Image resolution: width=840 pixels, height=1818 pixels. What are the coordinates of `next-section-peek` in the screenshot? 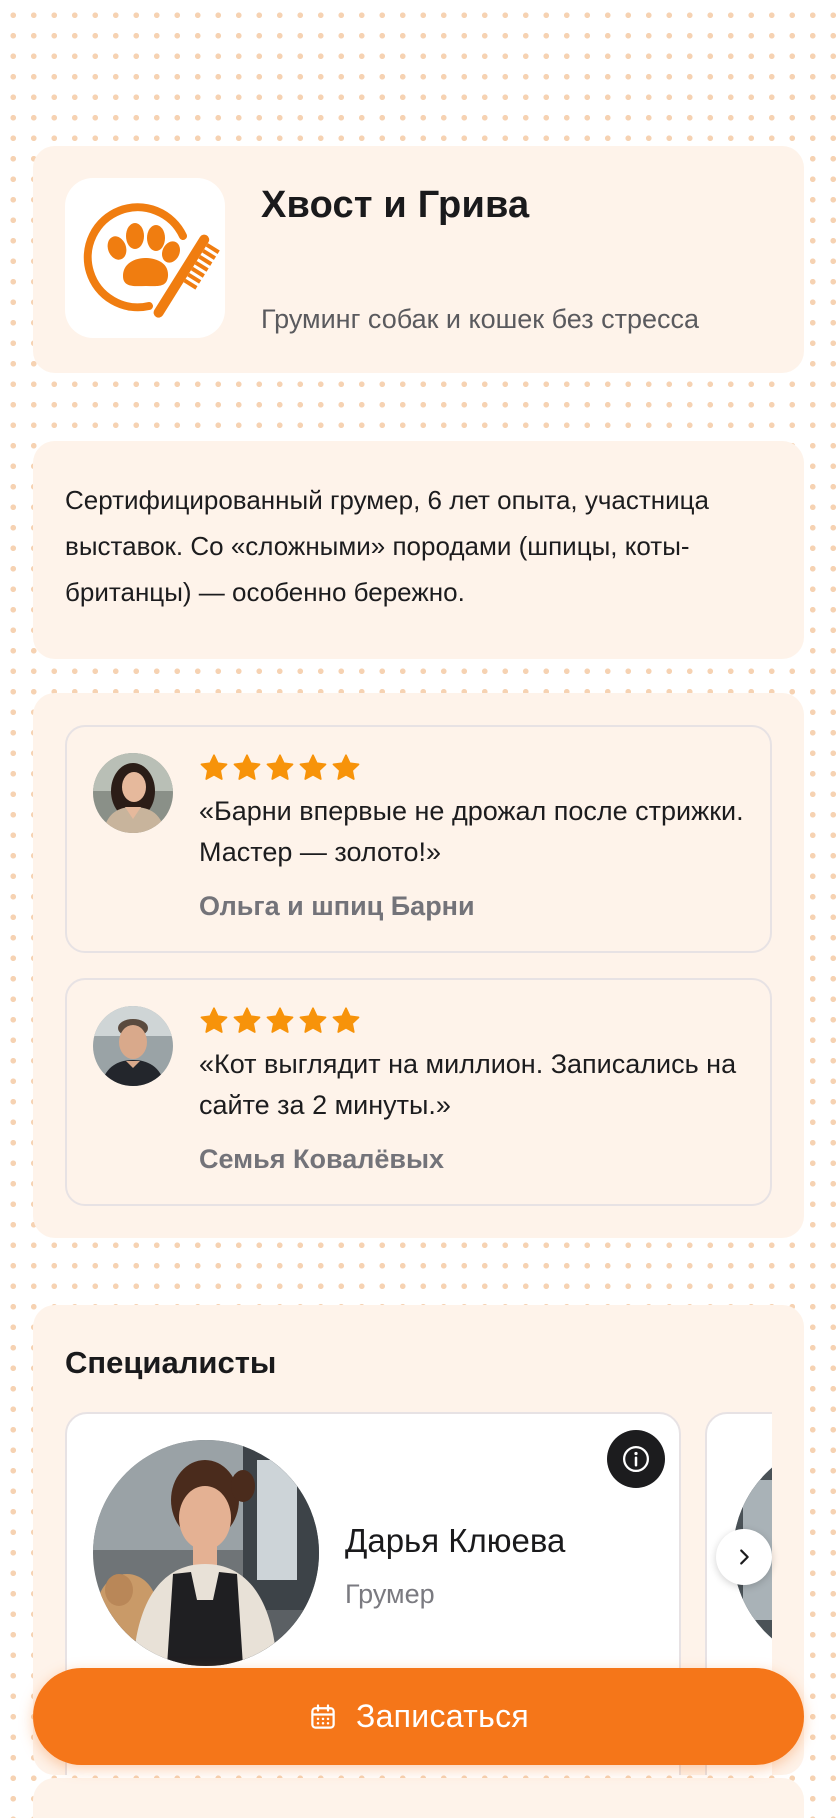 It's located at (418, 1798).